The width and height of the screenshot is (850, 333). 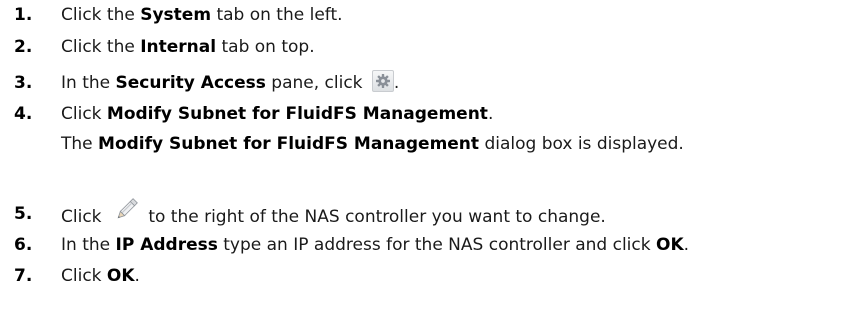 What do you see at coordinates (23, 114) in the screenshot?
I see `step-number: 4.` at bounding box center [23, 114].